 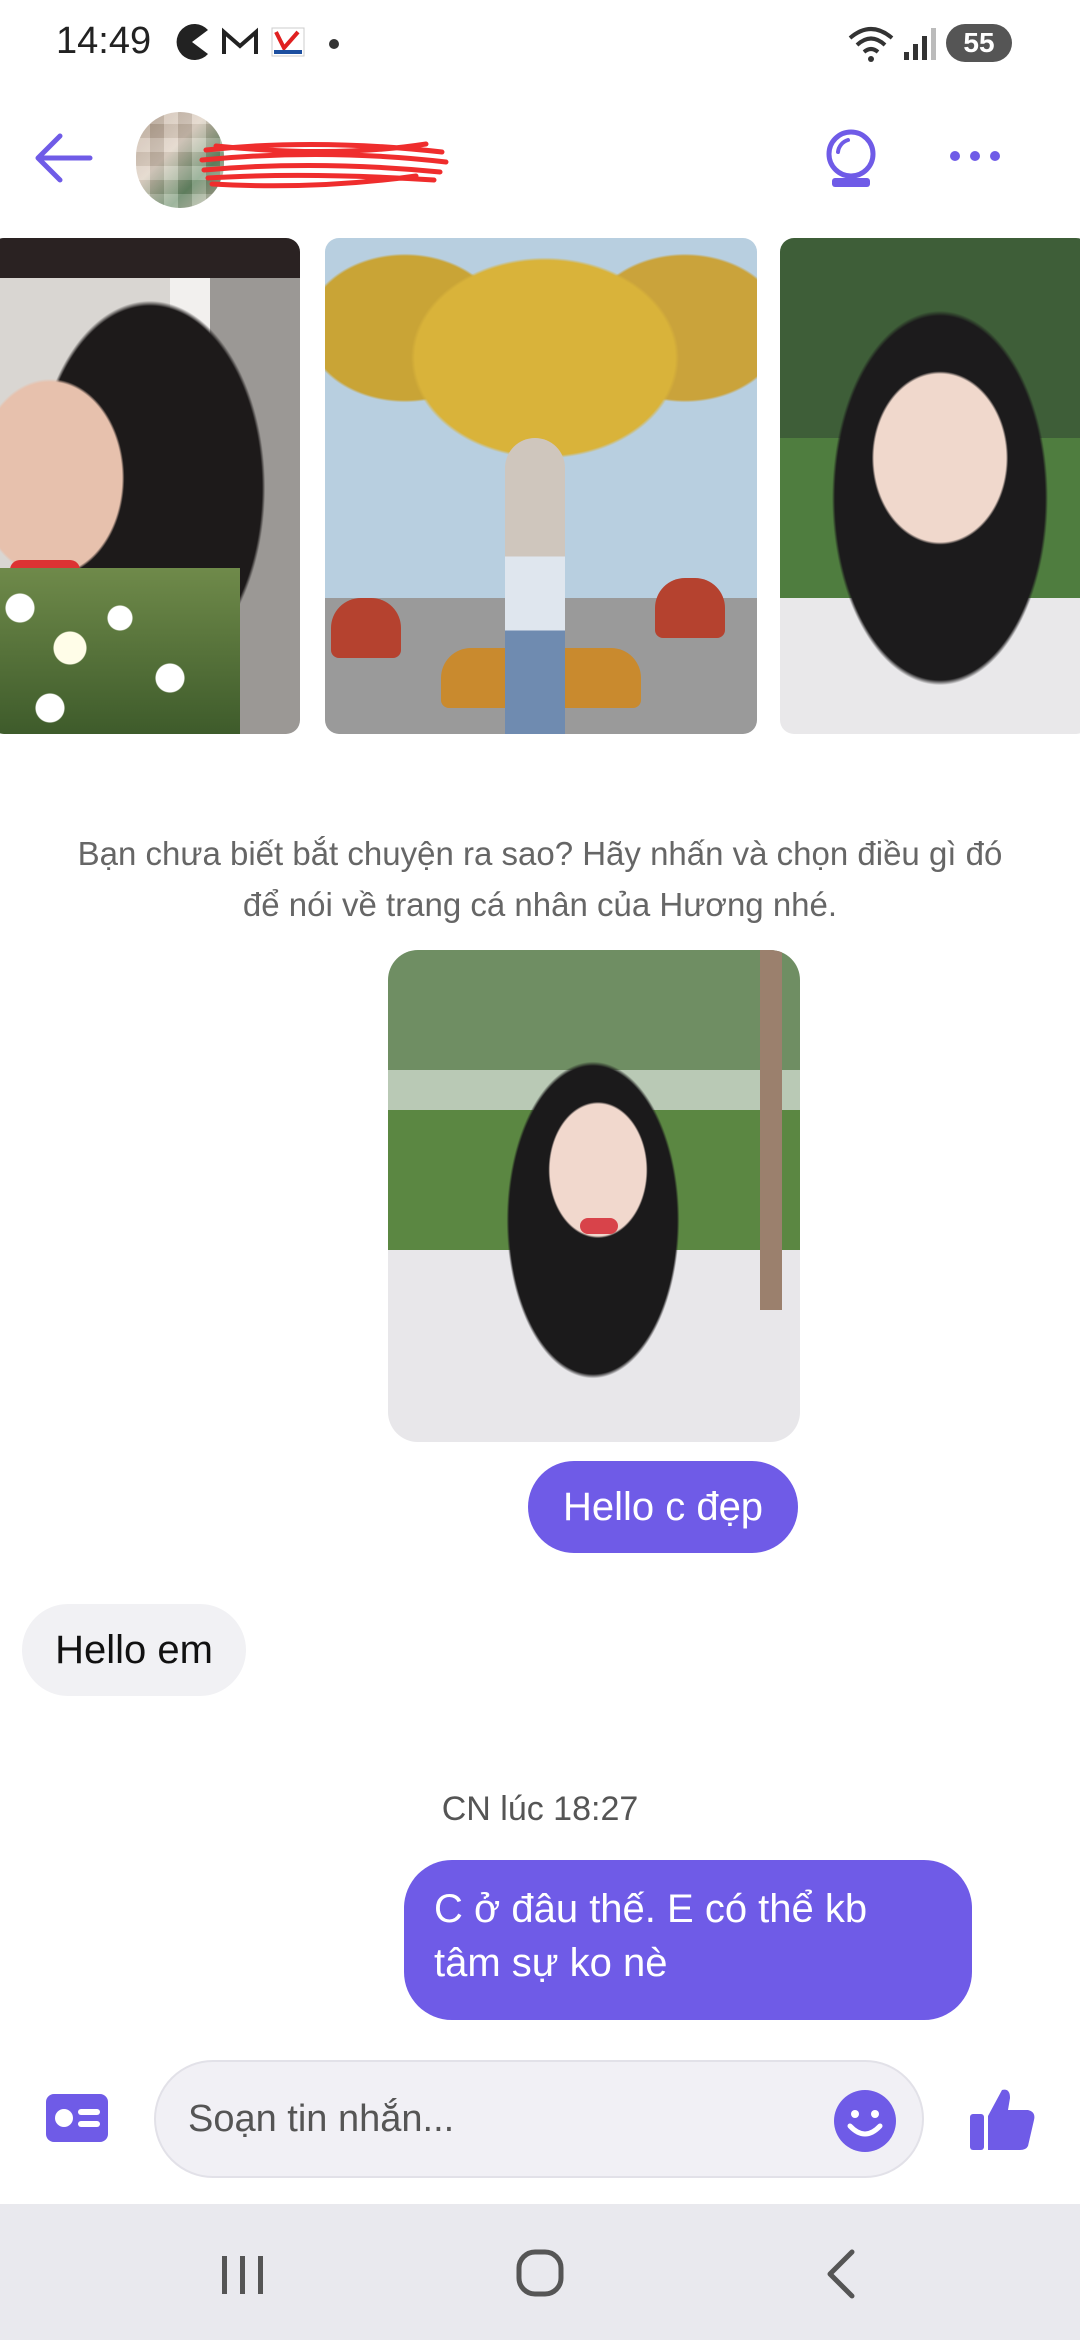 What do you see at coordinates (192, 42) in the screenshot?
I see `pacman-icon` at bounding box center [192, 42].